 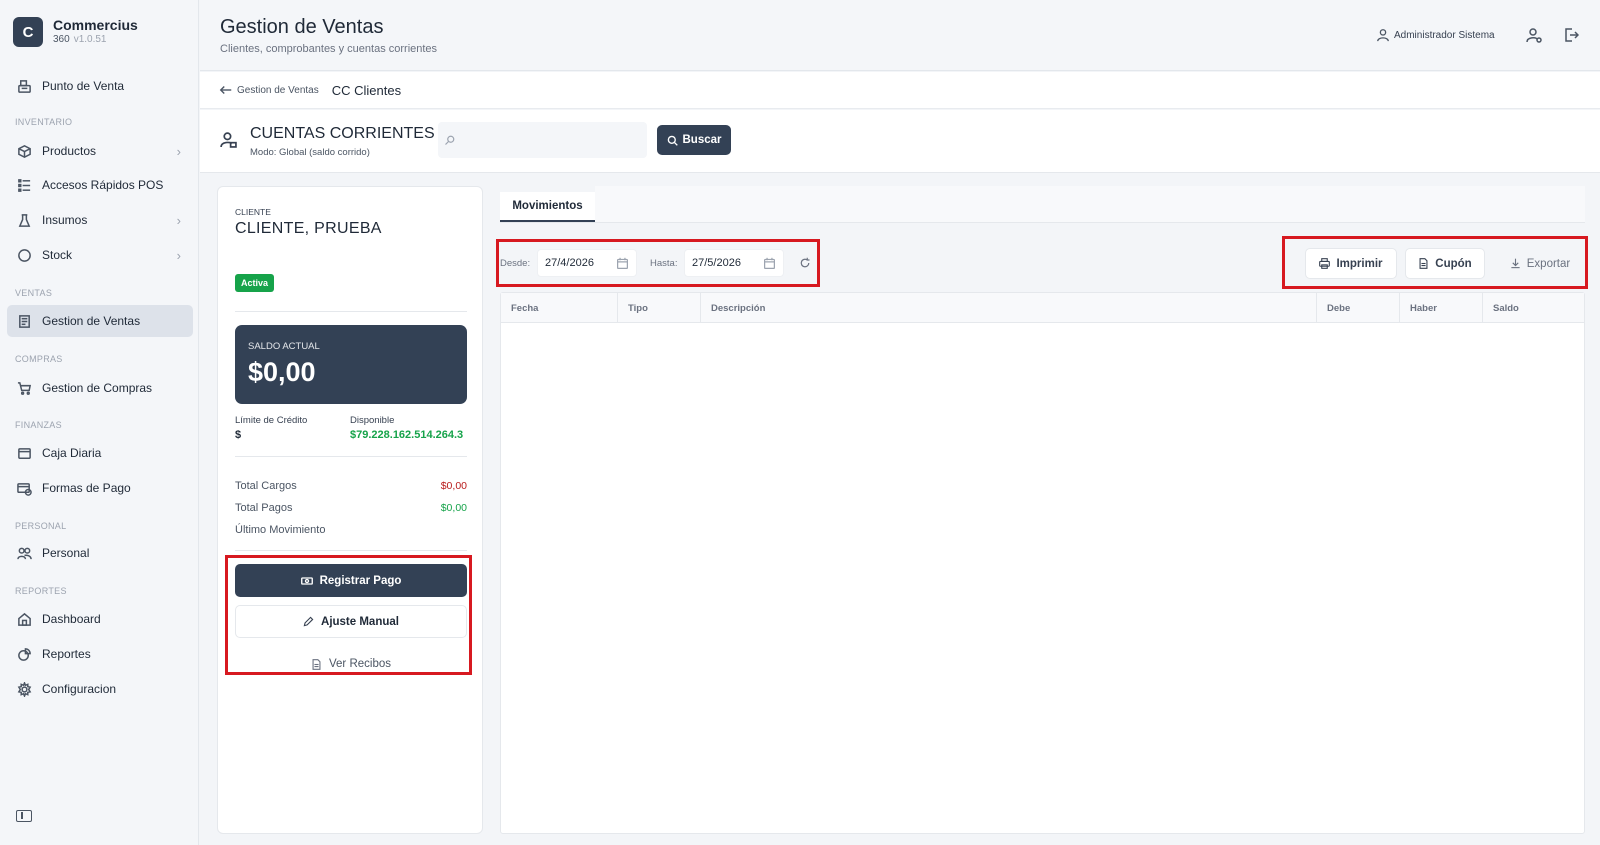 I want to click on register-payment-label: Registrar Pago, so click(x=360, y=580).